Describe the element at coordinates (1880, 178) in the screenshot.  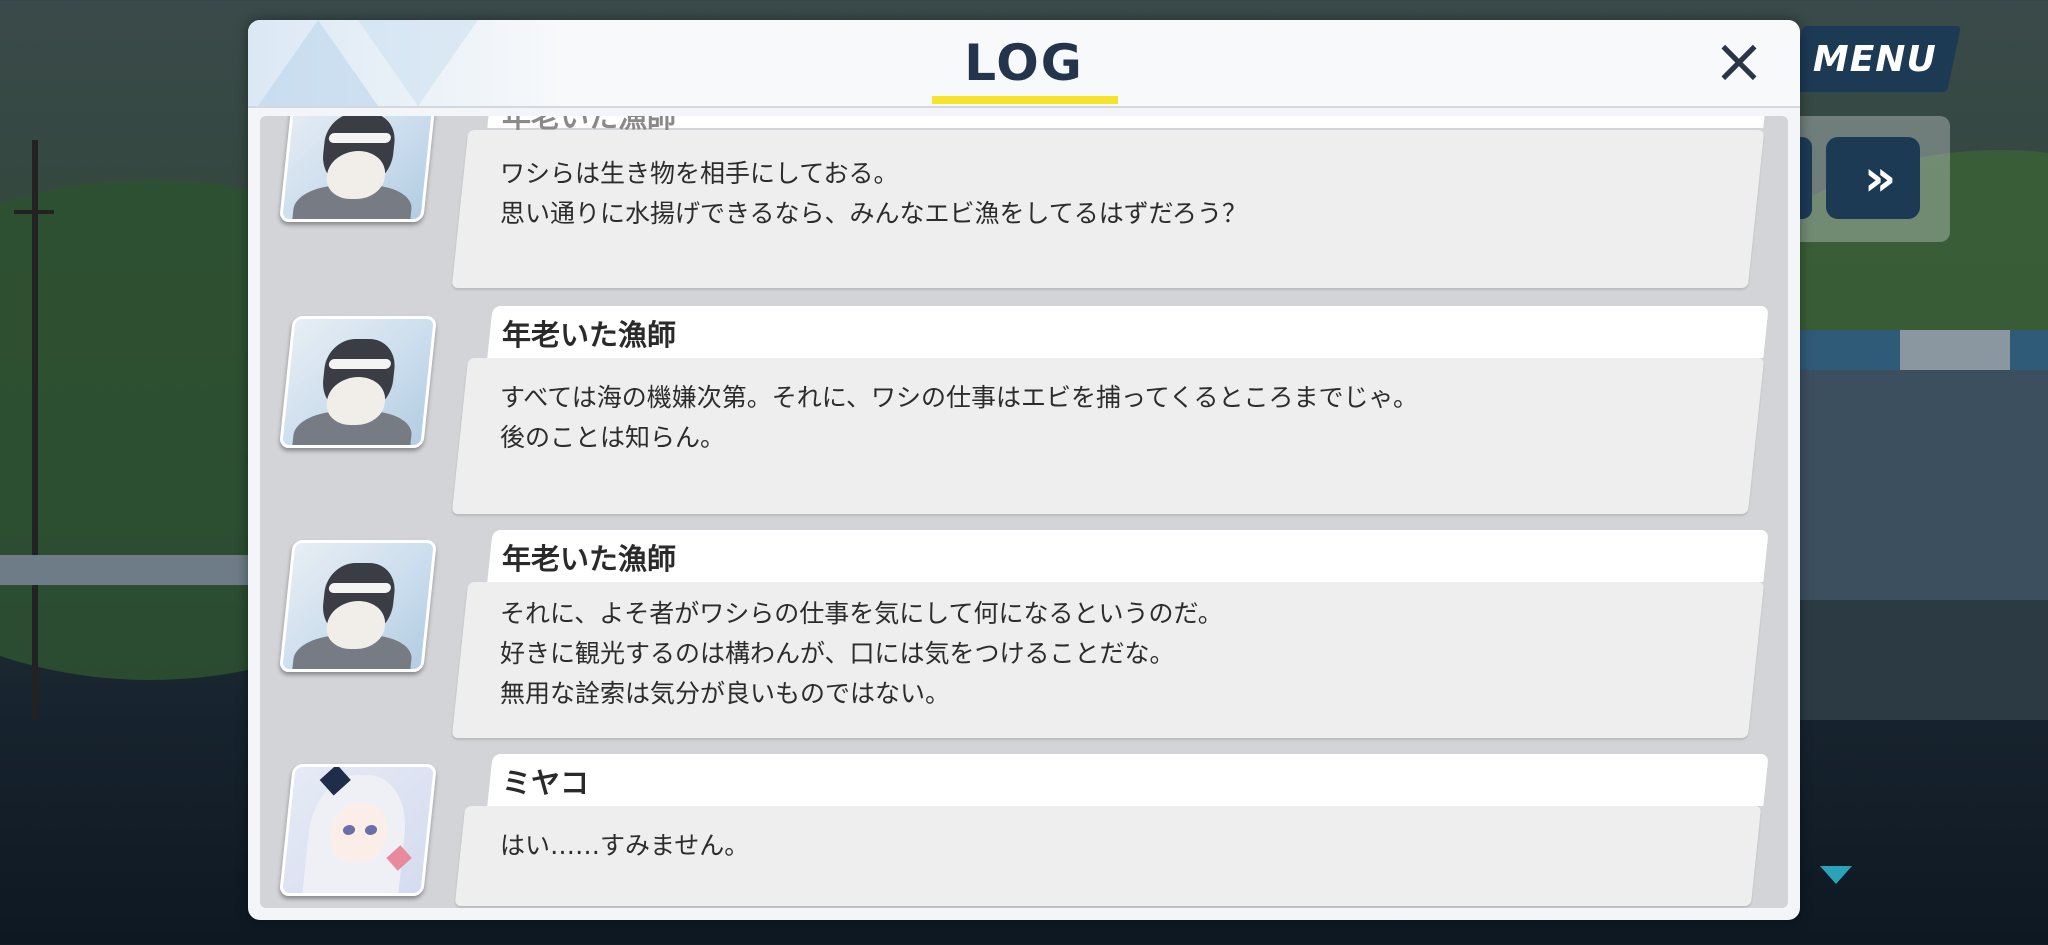
I see `fast-forward-icon: »` at that location.